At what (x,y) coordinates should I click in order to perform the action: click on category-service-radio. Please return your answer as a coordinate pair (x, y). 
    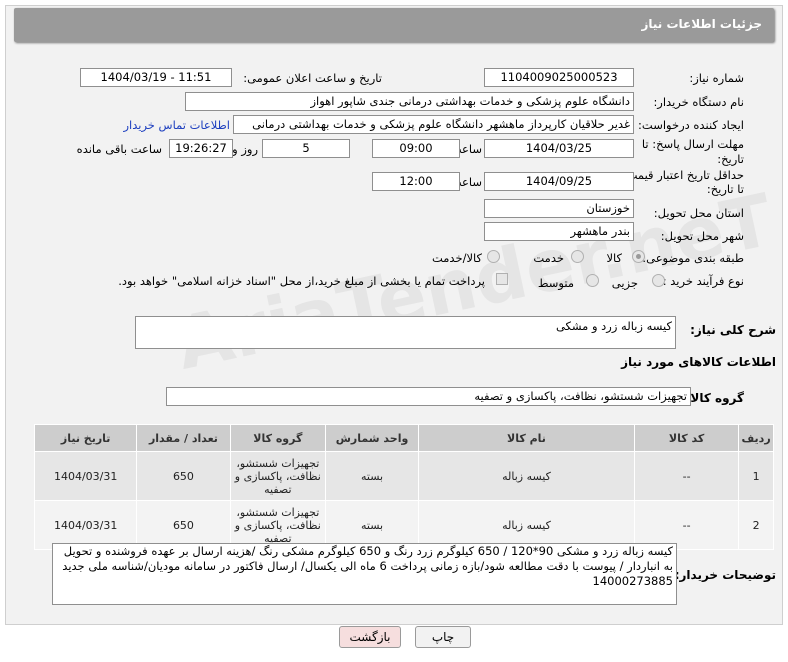
    Looking at the image, I should click on (577, 256).